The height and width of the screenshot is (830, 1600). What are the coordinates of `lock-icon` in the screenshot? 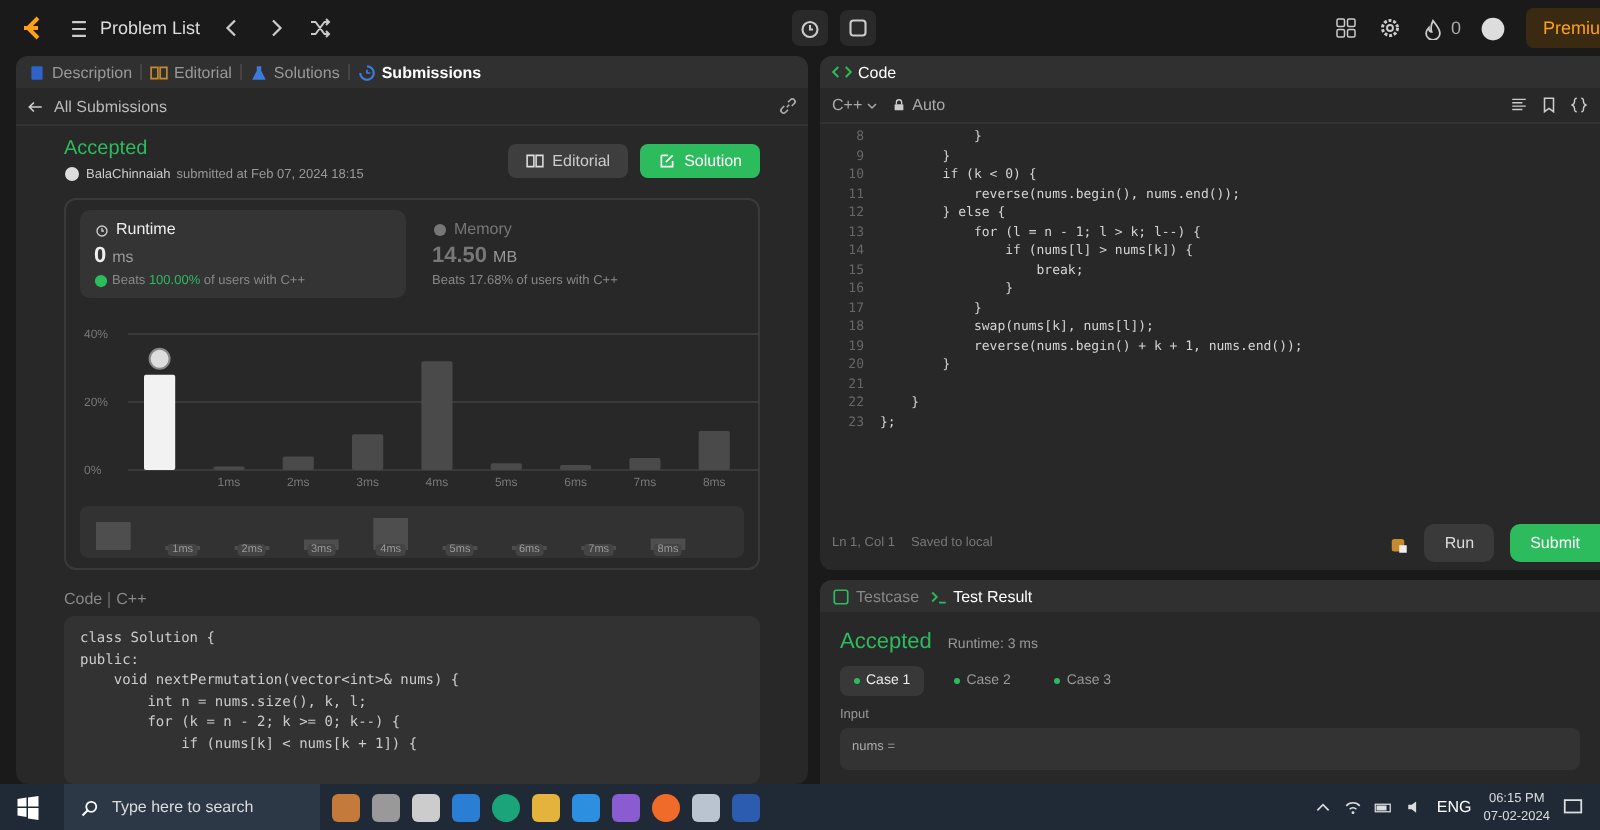 It's located at (899, 105).